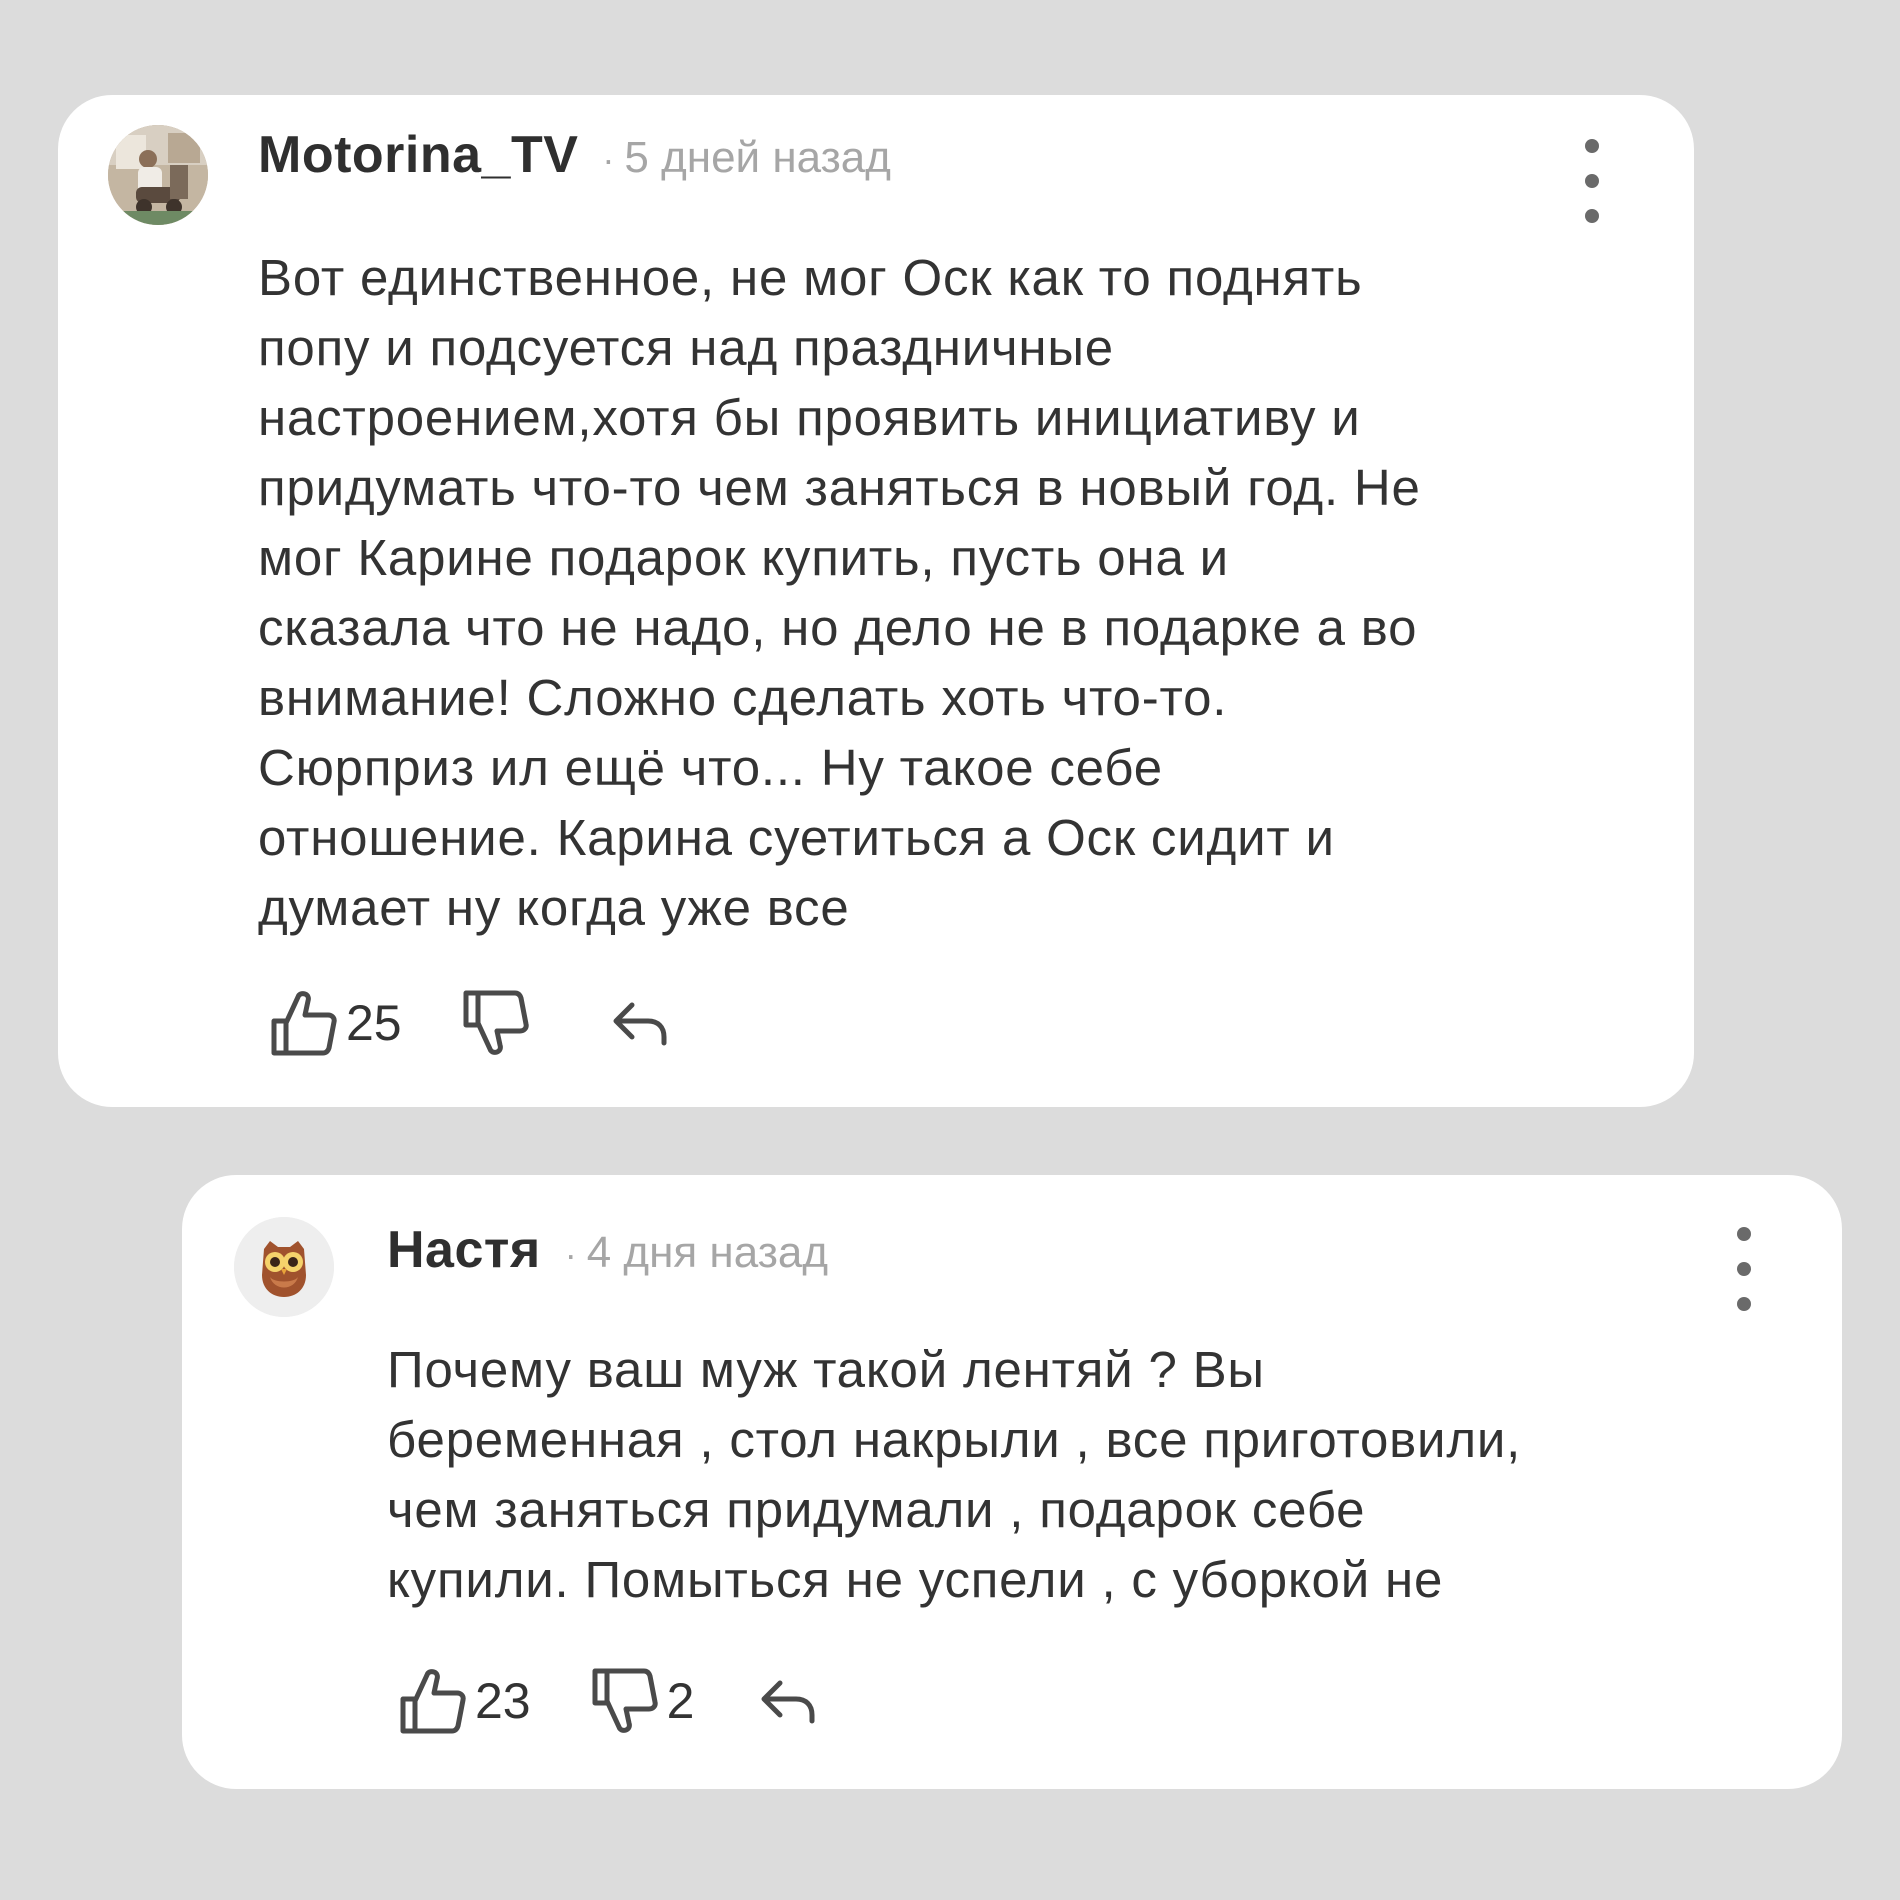  Describe the element at coordinates (503, 1701) in the screenshot. I see `like-count: 23` at that location.